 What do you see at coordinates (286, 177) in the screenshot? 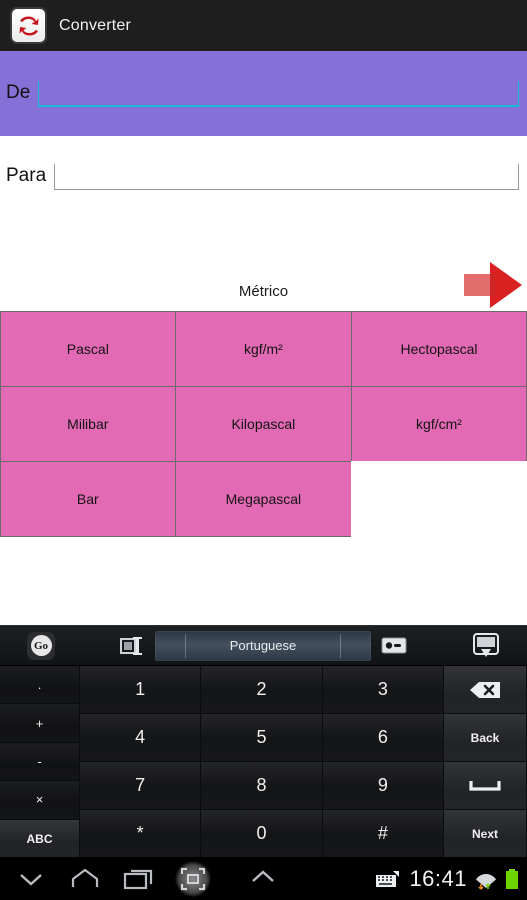
I see `to-input` at bounding box center [286, 177].